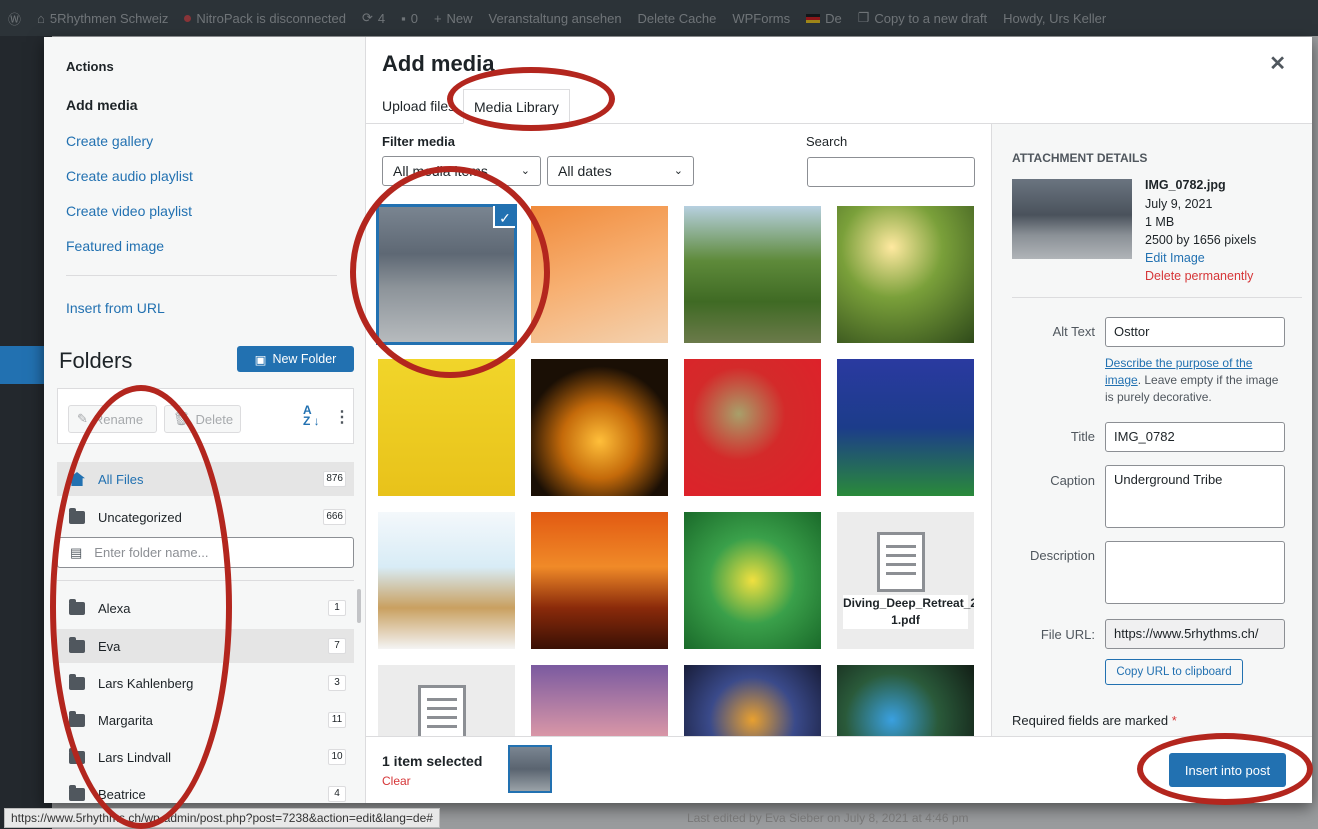  Describe the element at coordinates (109, 18) in the screenshot. I see `site-name-label: 5Rhythmen Schweiz` at that location.